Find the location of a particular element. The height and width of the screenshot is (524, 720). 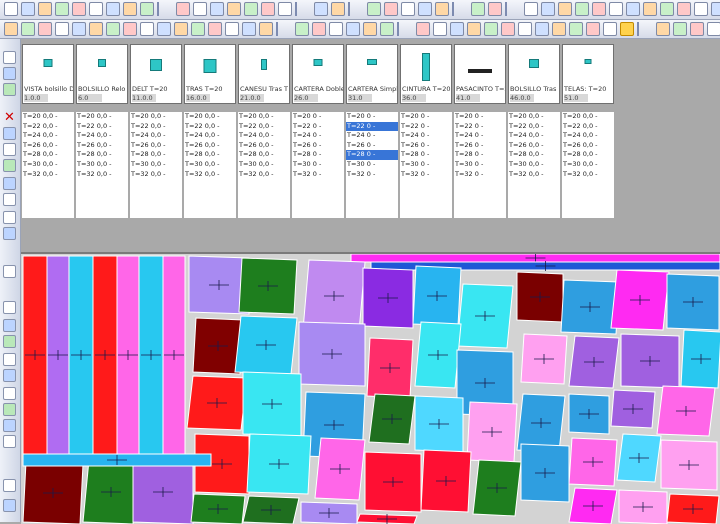

delete-icon: ✕ is located at coordinates (9, 117).